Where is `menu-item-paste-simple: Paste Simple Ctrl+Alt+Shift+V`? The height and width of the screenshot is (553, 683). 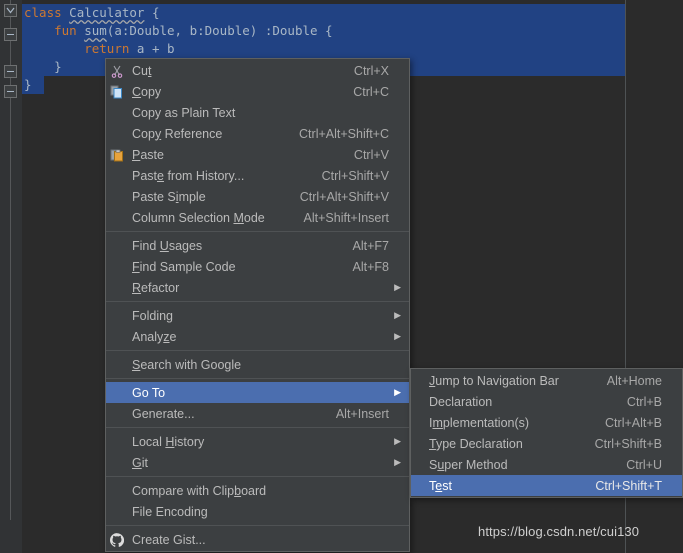
menu-item-paste-simple: Paste Simple Ctrl+Alt+Shift+V is located at coordinates (257, 196).